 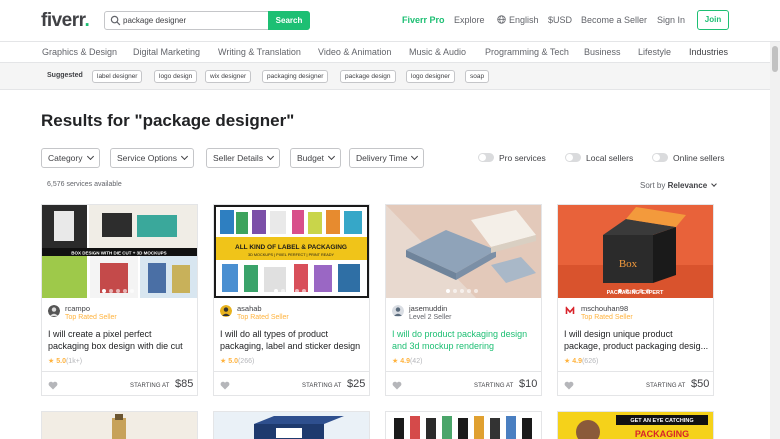 What do you see at coordinates (152, 158) in the screenshot?
I see `filter-service-options: Service Options` at bounding box center [152, 158].